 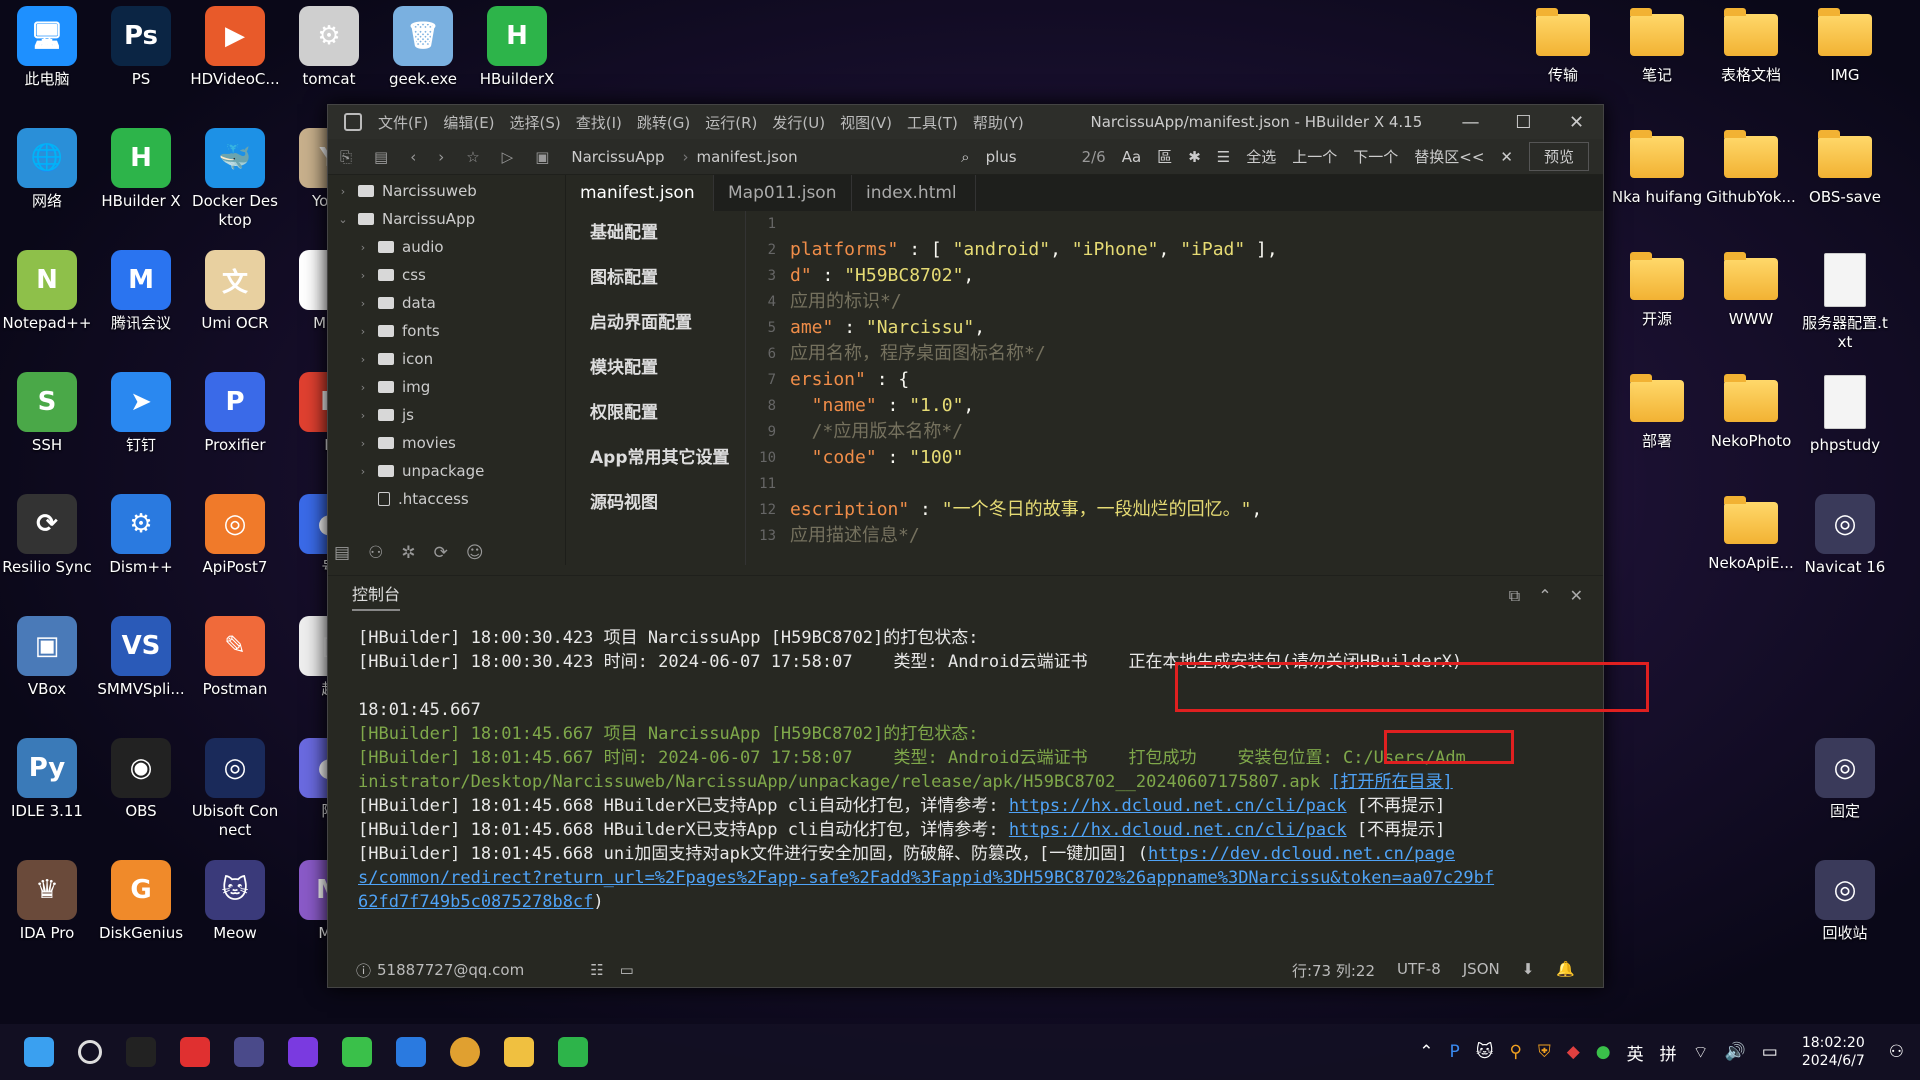 I want to click on cat-app-icon, so click(x=249, y=1052).